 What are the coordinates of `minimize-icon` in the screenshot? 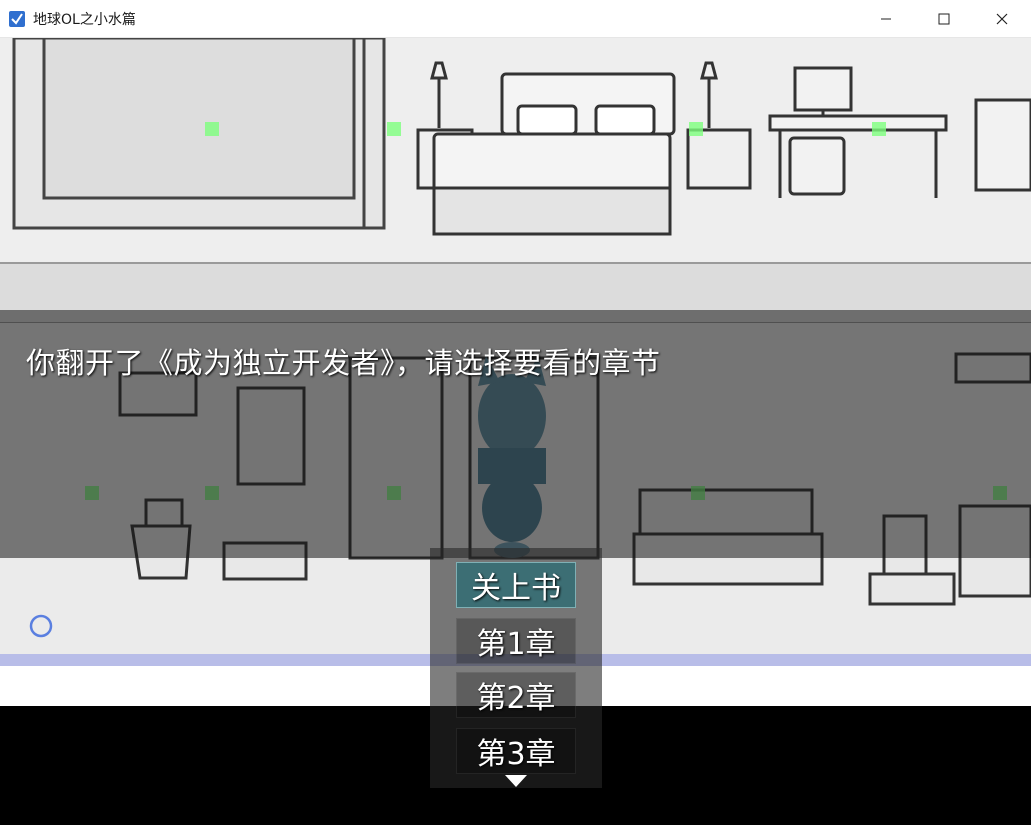 It's located at (886, 19).